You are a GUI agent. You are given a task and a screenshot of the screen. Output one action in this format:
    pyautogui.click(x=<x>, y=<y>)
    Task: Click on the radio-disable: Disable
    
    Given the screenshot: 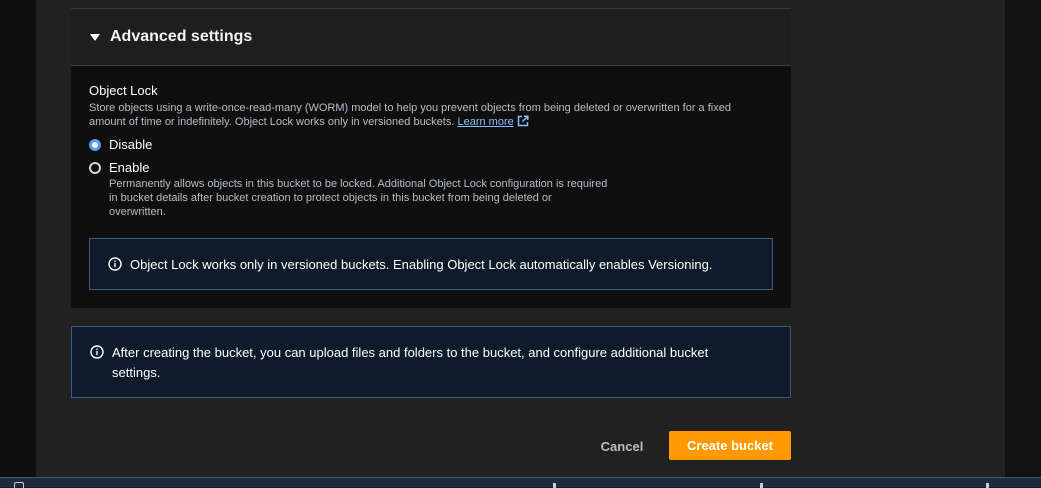 What is the action you would take?
    pyautogui.click(x=120, y=144)
    